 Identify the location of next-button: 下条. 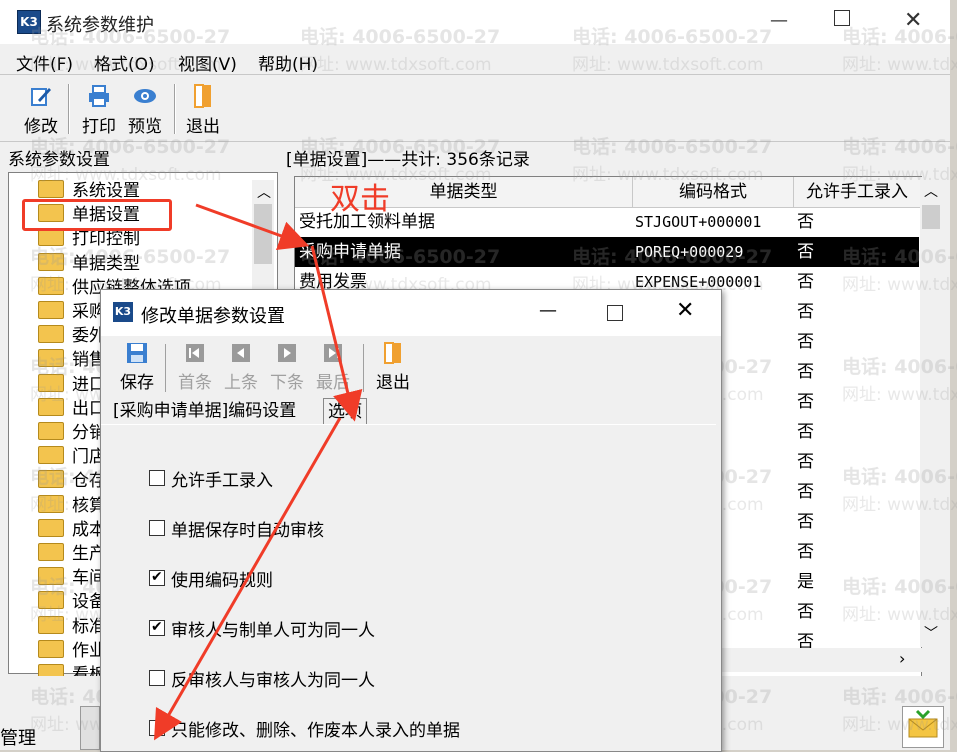
(287, 367).